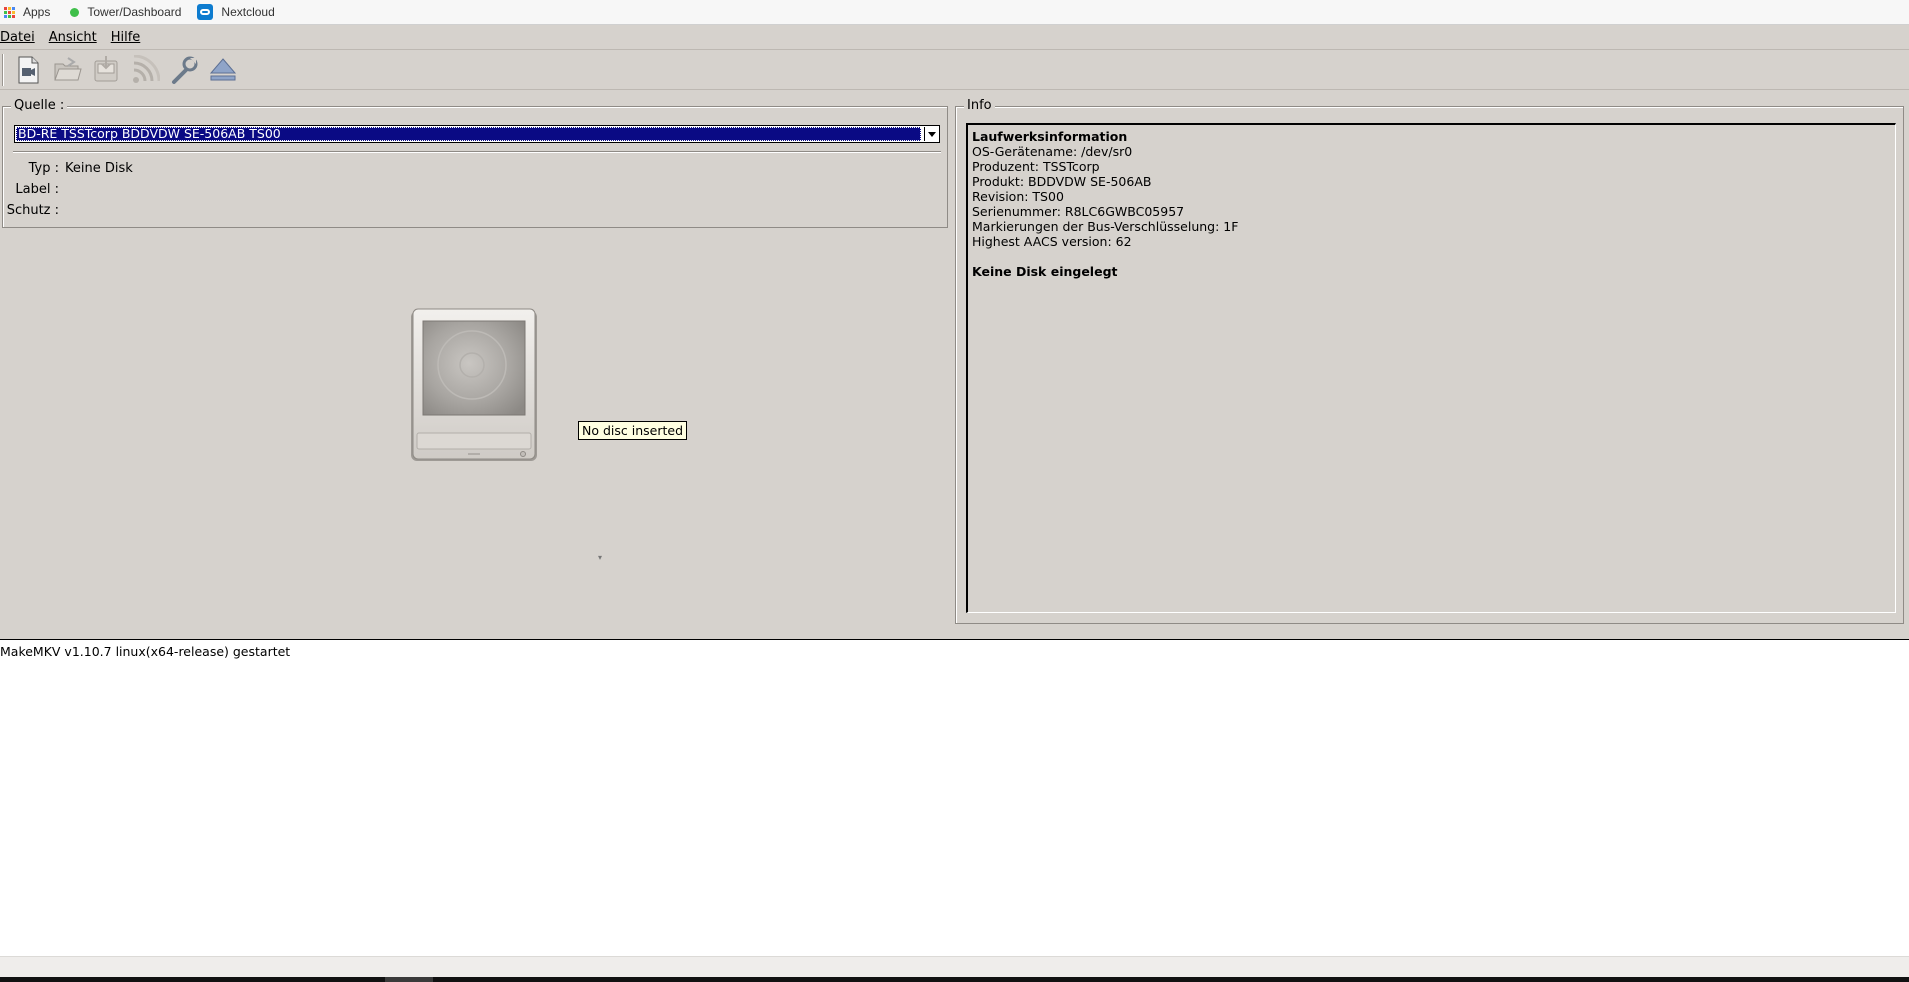  I want to click on info-line: Highest AACS version: 62, so click(1052, 241).